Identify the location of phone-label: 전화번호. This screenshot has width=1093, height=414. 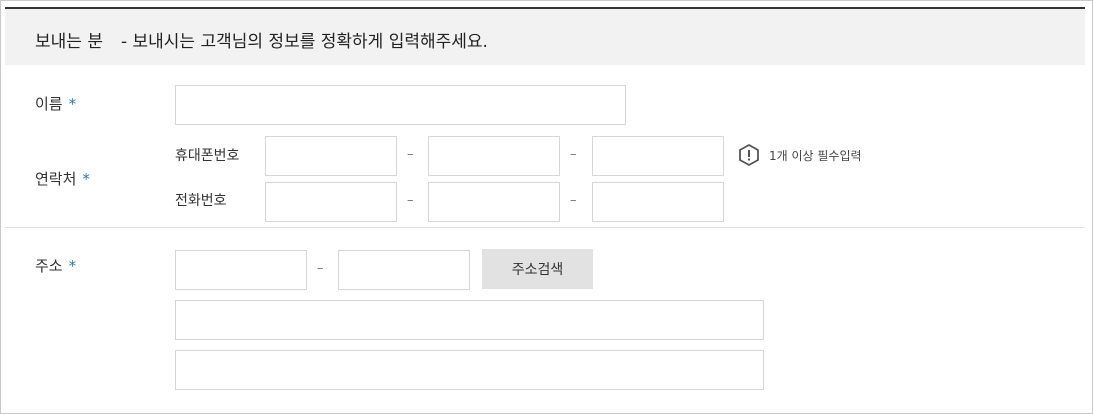
(201, 201).